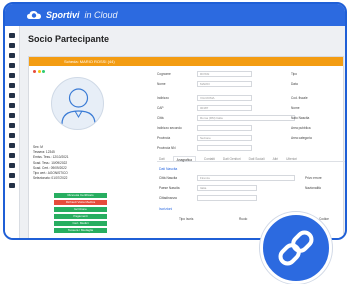 The height and width of the screenshot is (284, 352). What do you see at coordinates (187, 219) in the screenshot?
I see `column-header: Tipo Iscriz.` at bounding box center [187, 219].